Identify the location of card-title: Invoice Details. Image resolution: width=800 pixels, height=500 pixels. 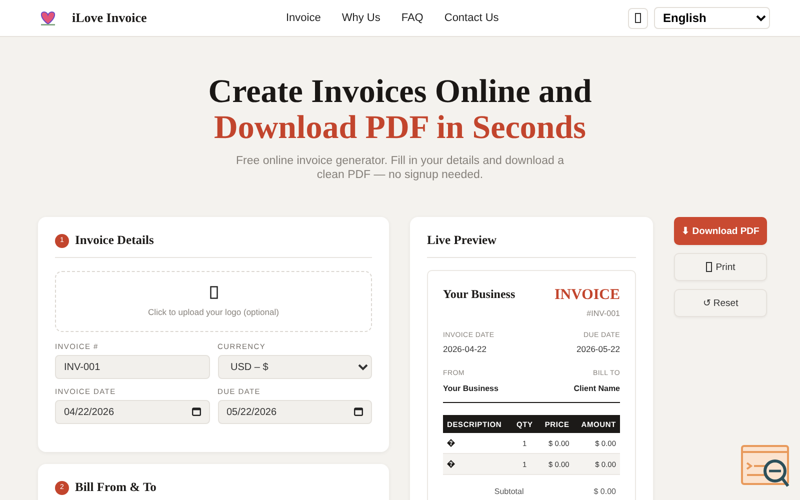
(114, 240).